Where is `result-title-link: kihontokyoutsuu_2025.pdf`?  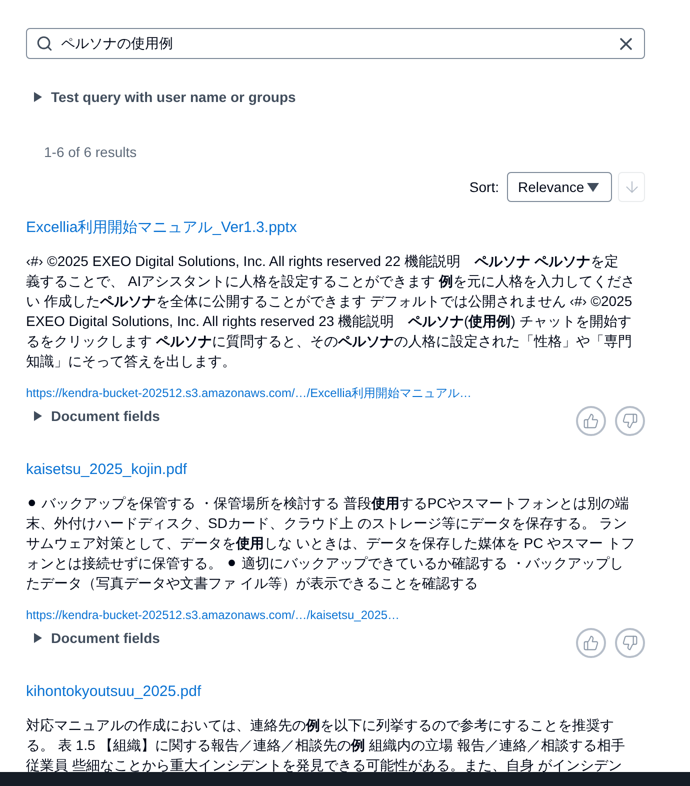 result-title-link: kihontokyoutsuu_2025.pdf is located at coordinates (114, 692).